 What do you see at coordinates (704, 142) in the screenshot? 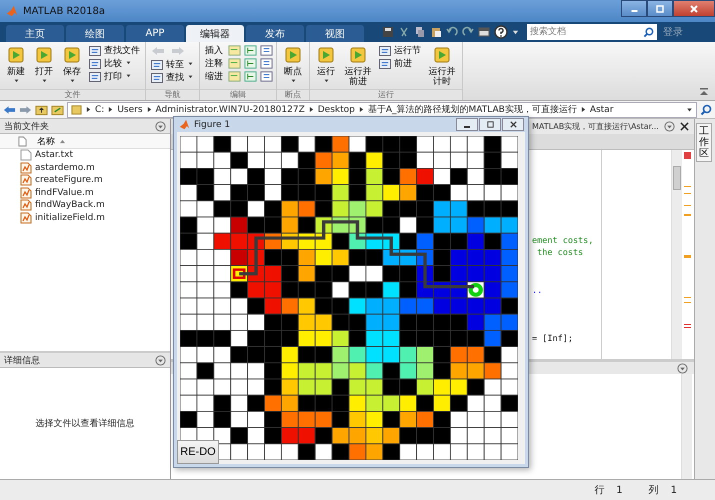
I see `workspace-tab: 工作区` at bounding box center [704, 142].